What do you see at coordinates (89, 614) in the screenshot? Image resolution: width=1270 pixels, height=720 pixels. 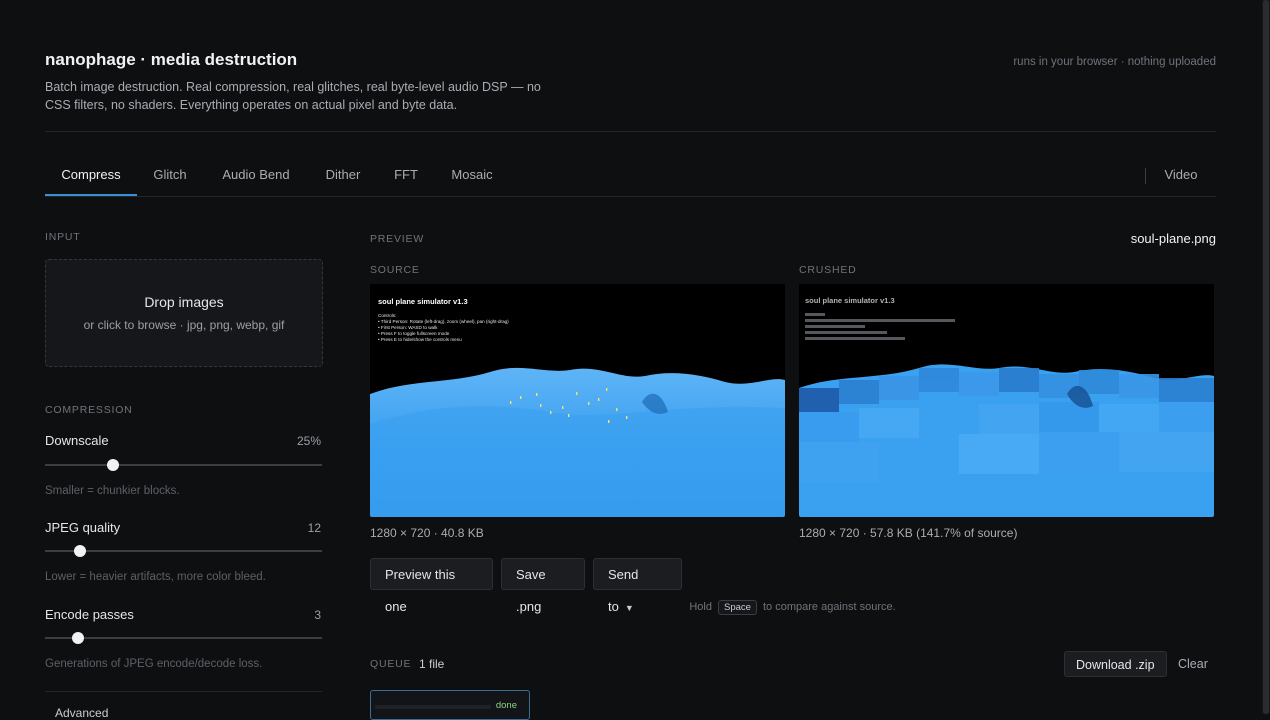 I see `encode-passes-label: Encode passes` at bounding box center [89, 614].